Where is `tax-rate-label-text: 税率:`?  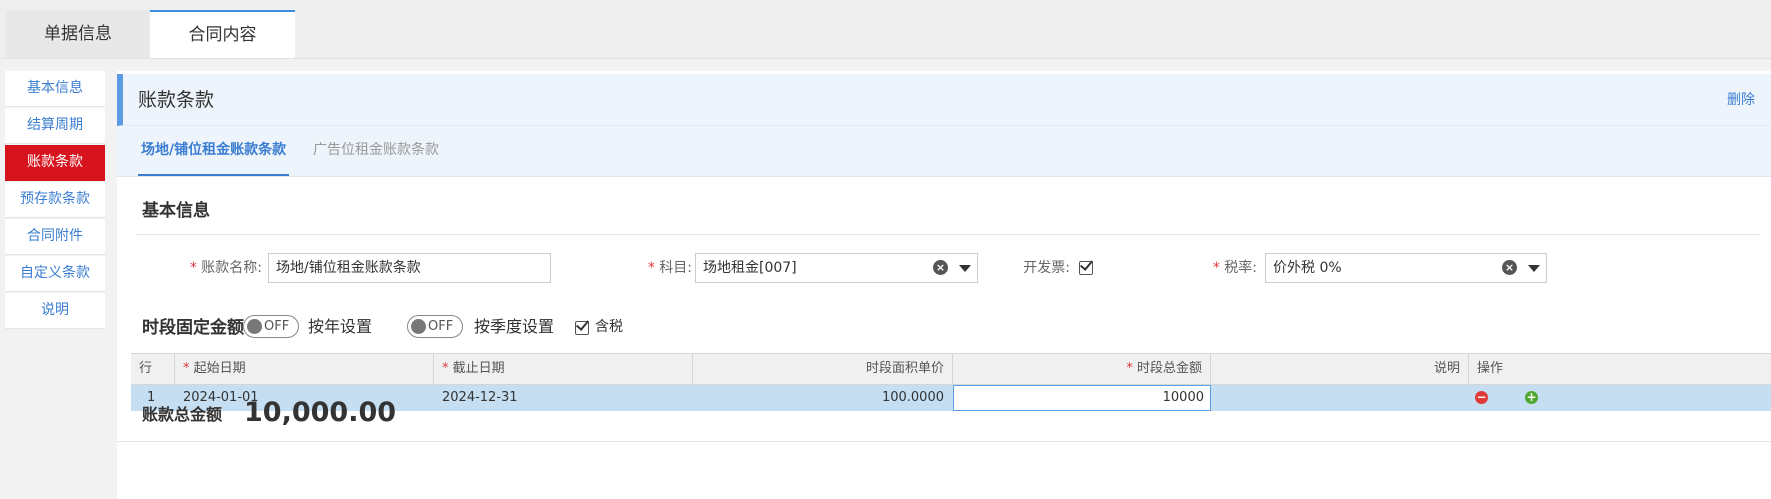
tax-rate-label-text: 税率: is located at coordinates (1240, 268).